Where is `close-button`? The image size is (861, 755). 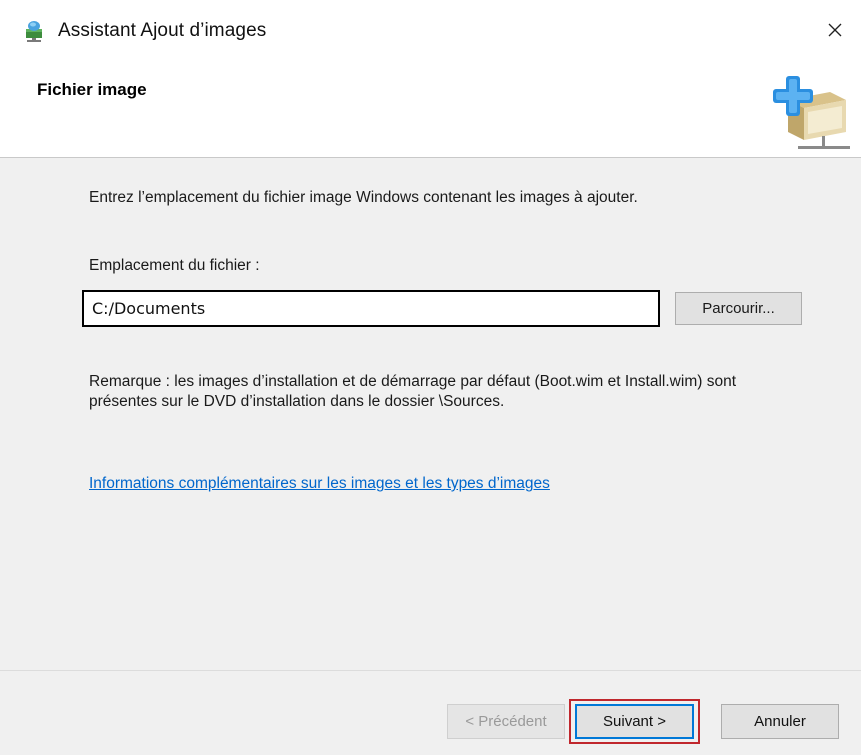
close-button is located at coordinates (835, 30).